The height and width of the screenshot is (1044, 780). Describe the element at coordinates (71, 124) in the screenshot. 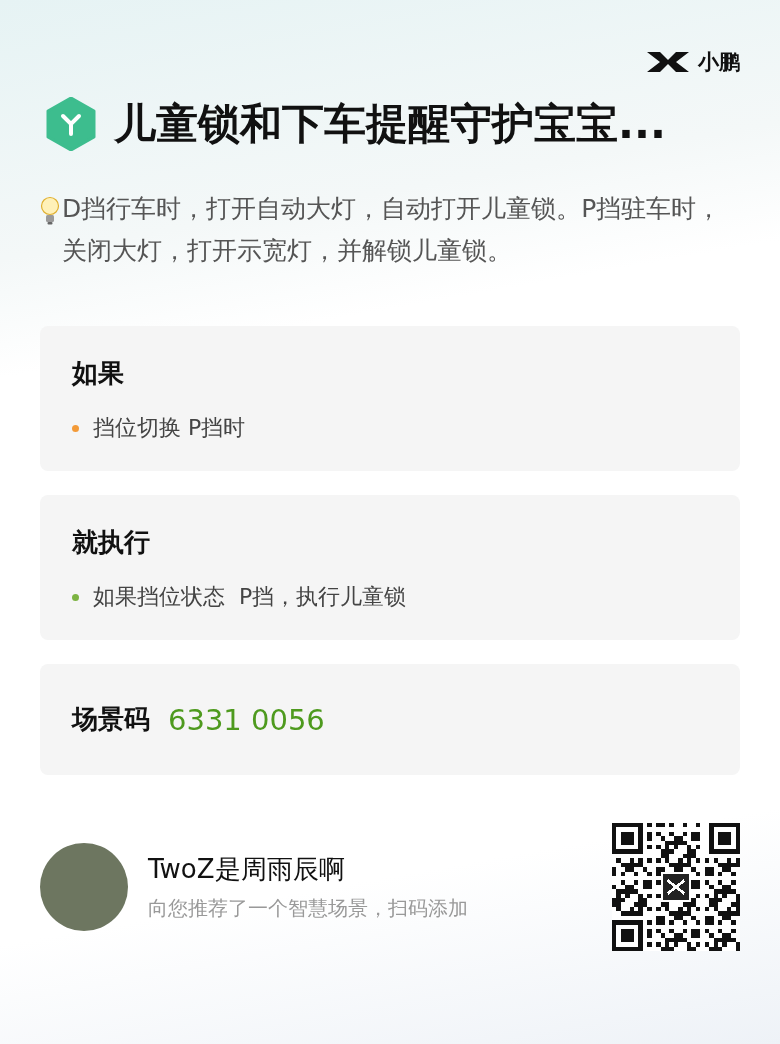

I see `scene-hexagon-icon` at that location.